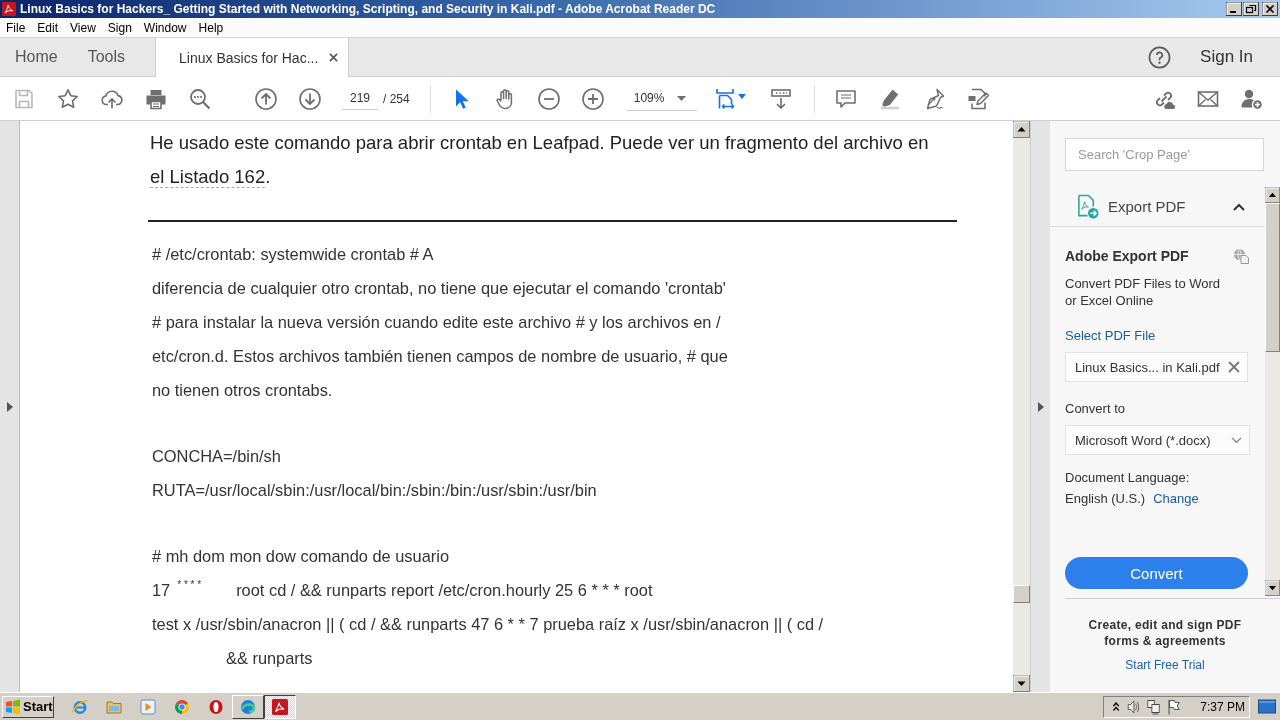 Image resolution: width=1280 pixels, height=720 pixels. Describe the element at coordinates (1095, 409) in the screenshot. I see `field-label: Convert to` at that location.